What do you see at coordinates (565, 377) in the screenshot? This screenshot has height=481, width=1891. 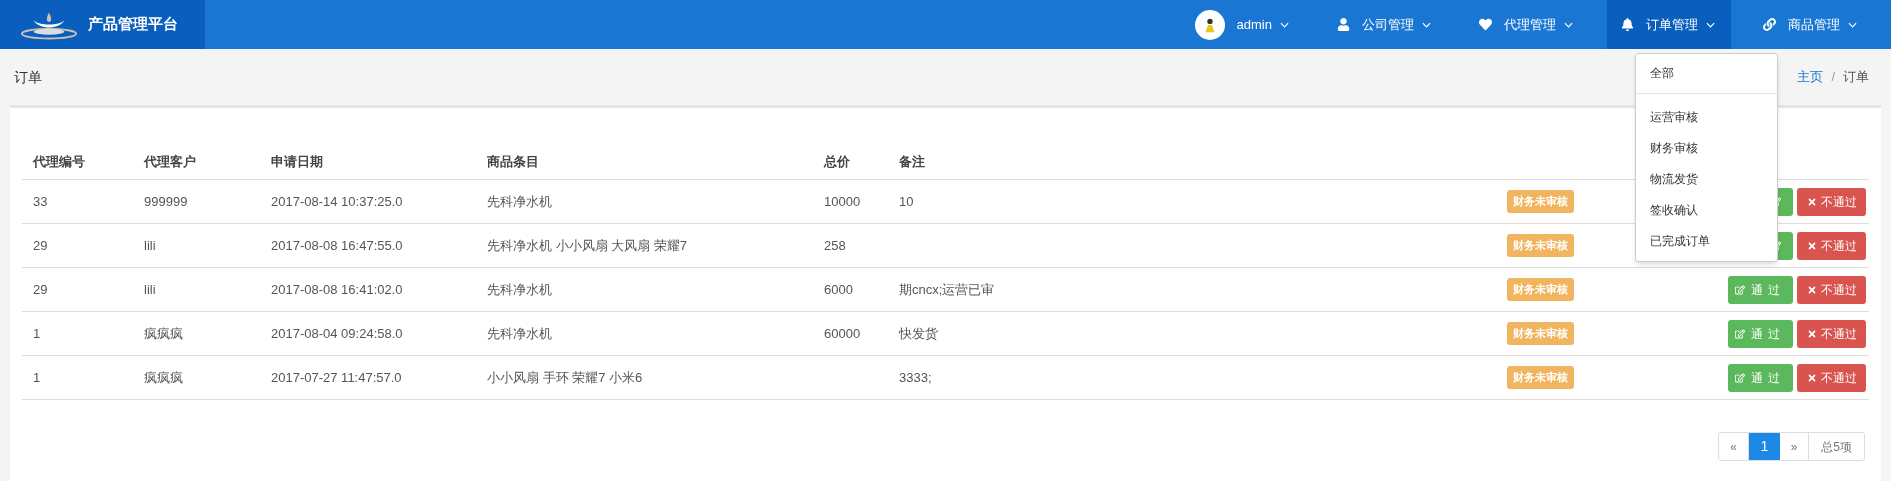 I see `table-cell: 小小风扇 手环 荣耀7 小米6` at bounding box center [565, 377].